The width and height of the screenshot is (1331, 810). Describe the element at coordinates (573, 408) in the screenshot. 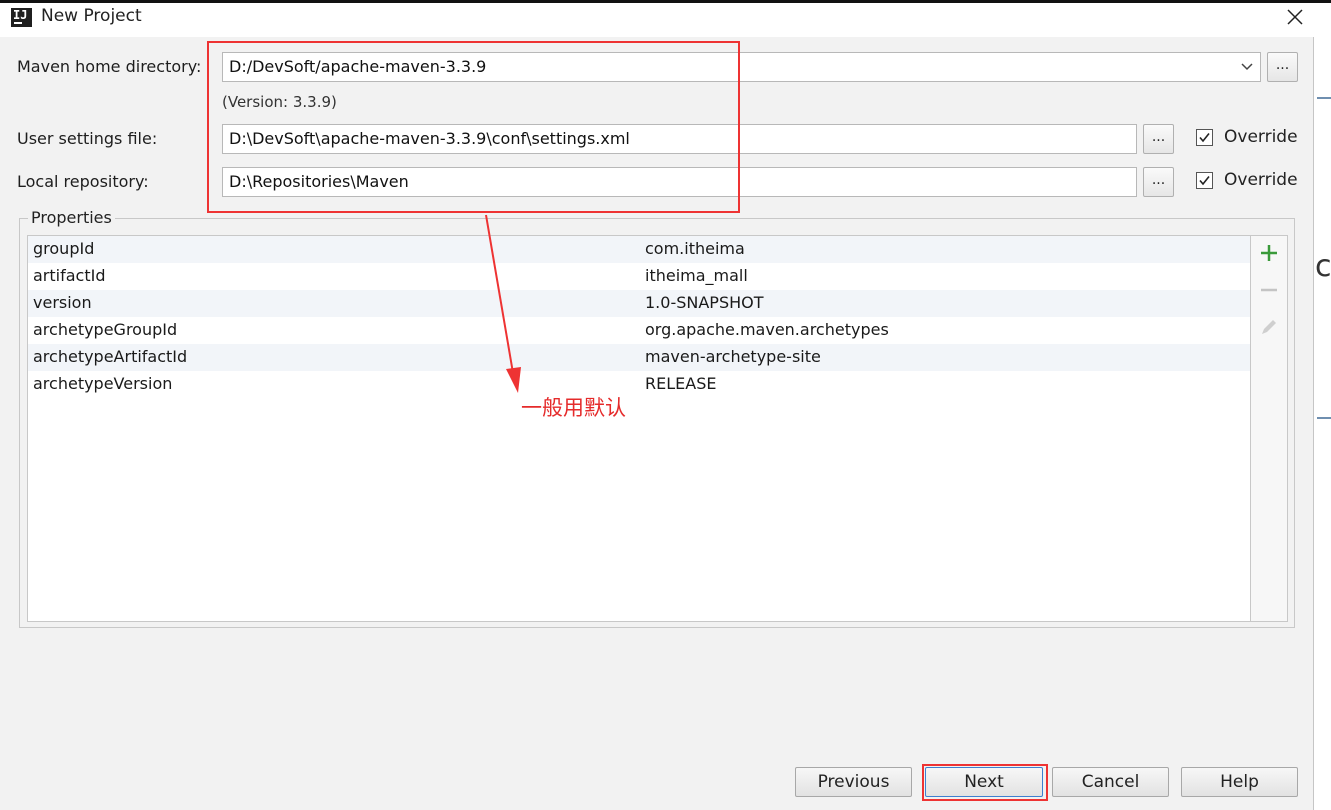

I see `annotation-text: 一般用默认` at that location.